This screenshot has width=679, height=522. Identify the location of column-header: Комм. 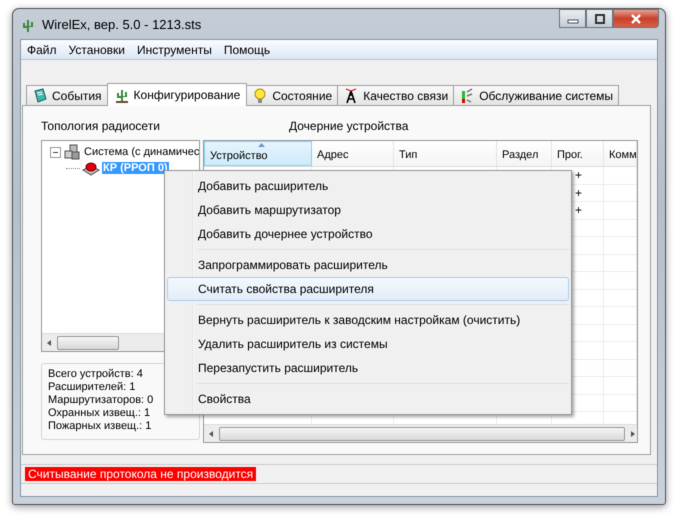
(620, 153).